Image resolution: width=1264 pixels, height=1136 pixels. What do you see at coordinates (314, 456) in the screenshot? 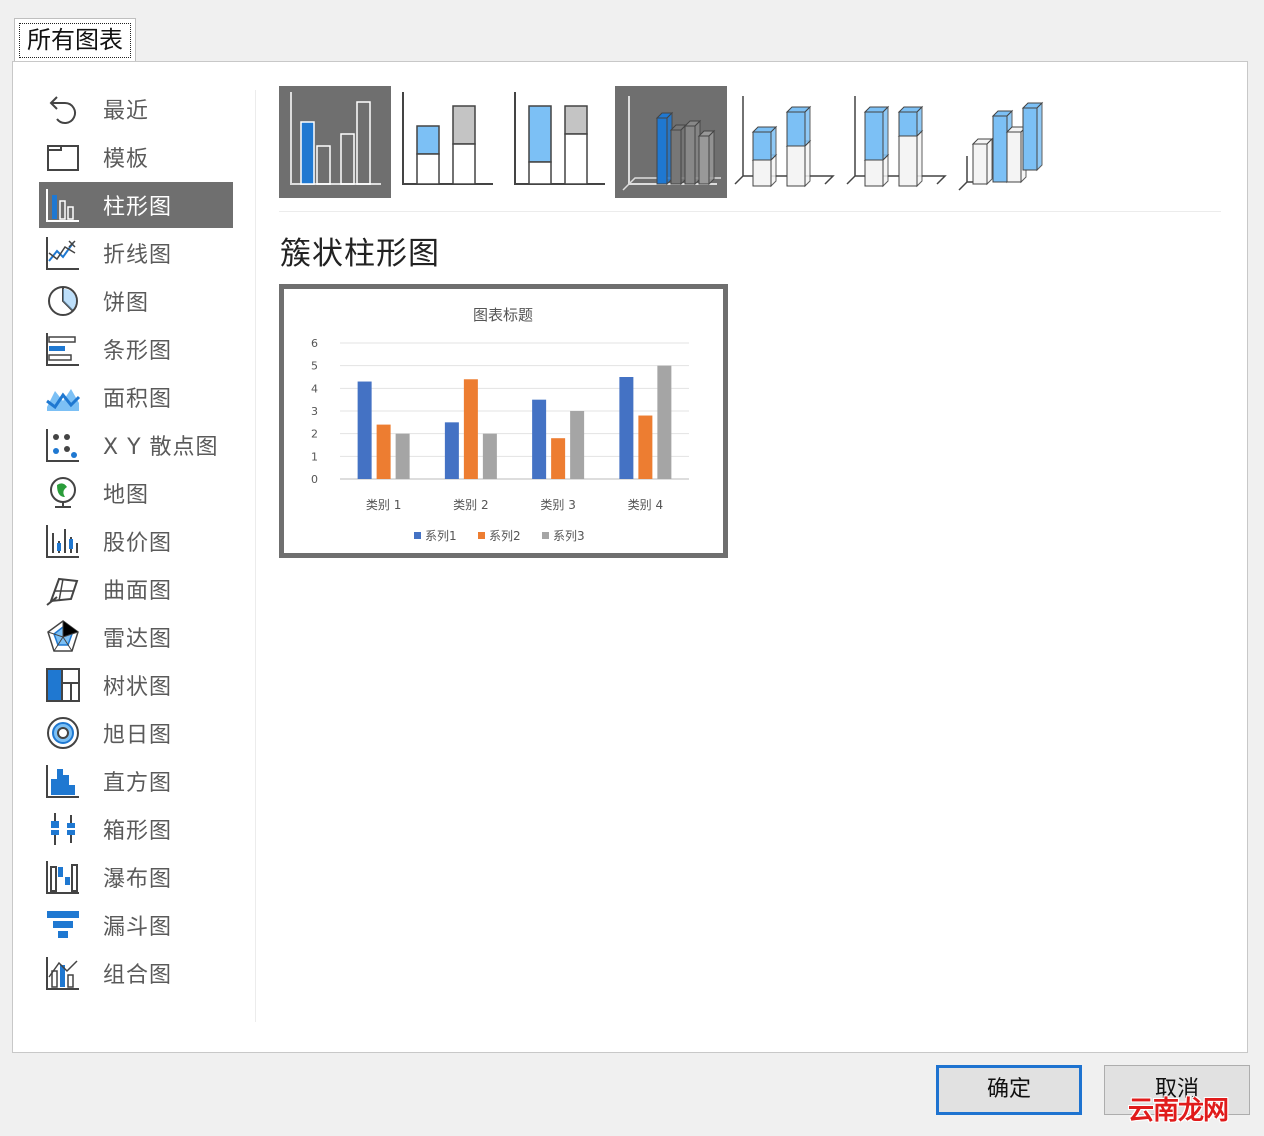
I see `y-tick-label: 1` at bounding box center [314, 456].